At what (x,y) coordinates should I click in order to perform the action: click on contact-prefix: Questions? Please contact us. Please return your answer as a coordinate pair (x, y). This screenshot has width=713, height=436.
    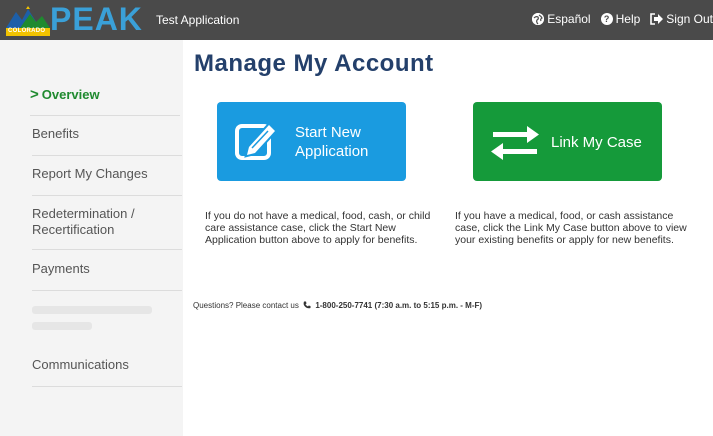
    Looking at the image, I should click on (246, 305).